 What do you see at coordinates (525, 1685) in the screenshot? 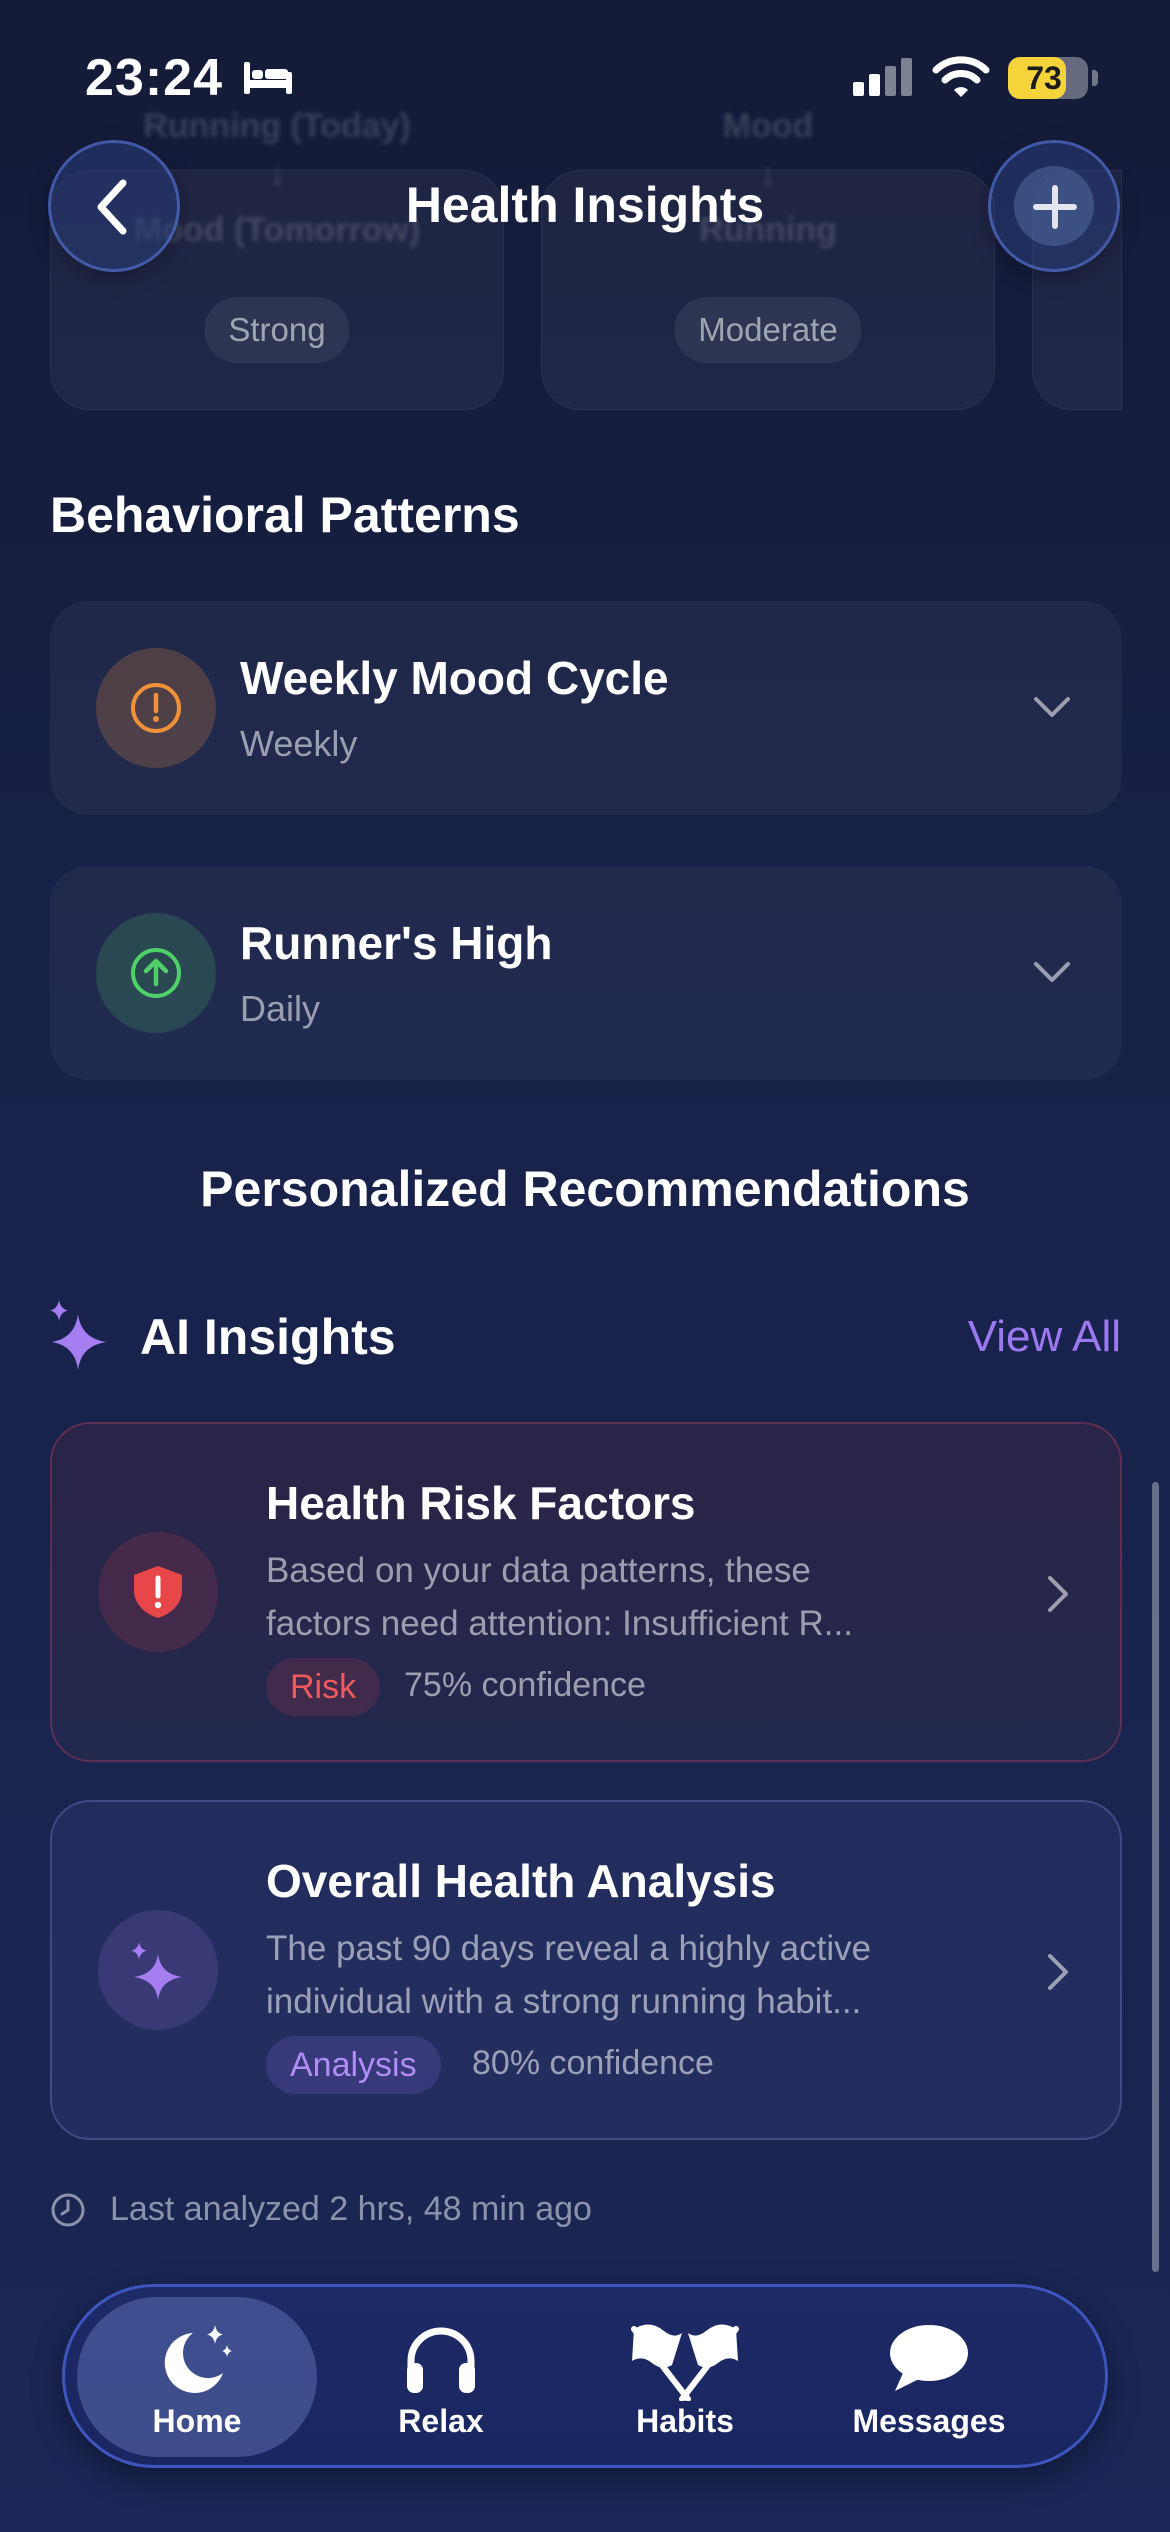
I see `insight-confidence: 75% confidence` at bounding box center [525, 1685].